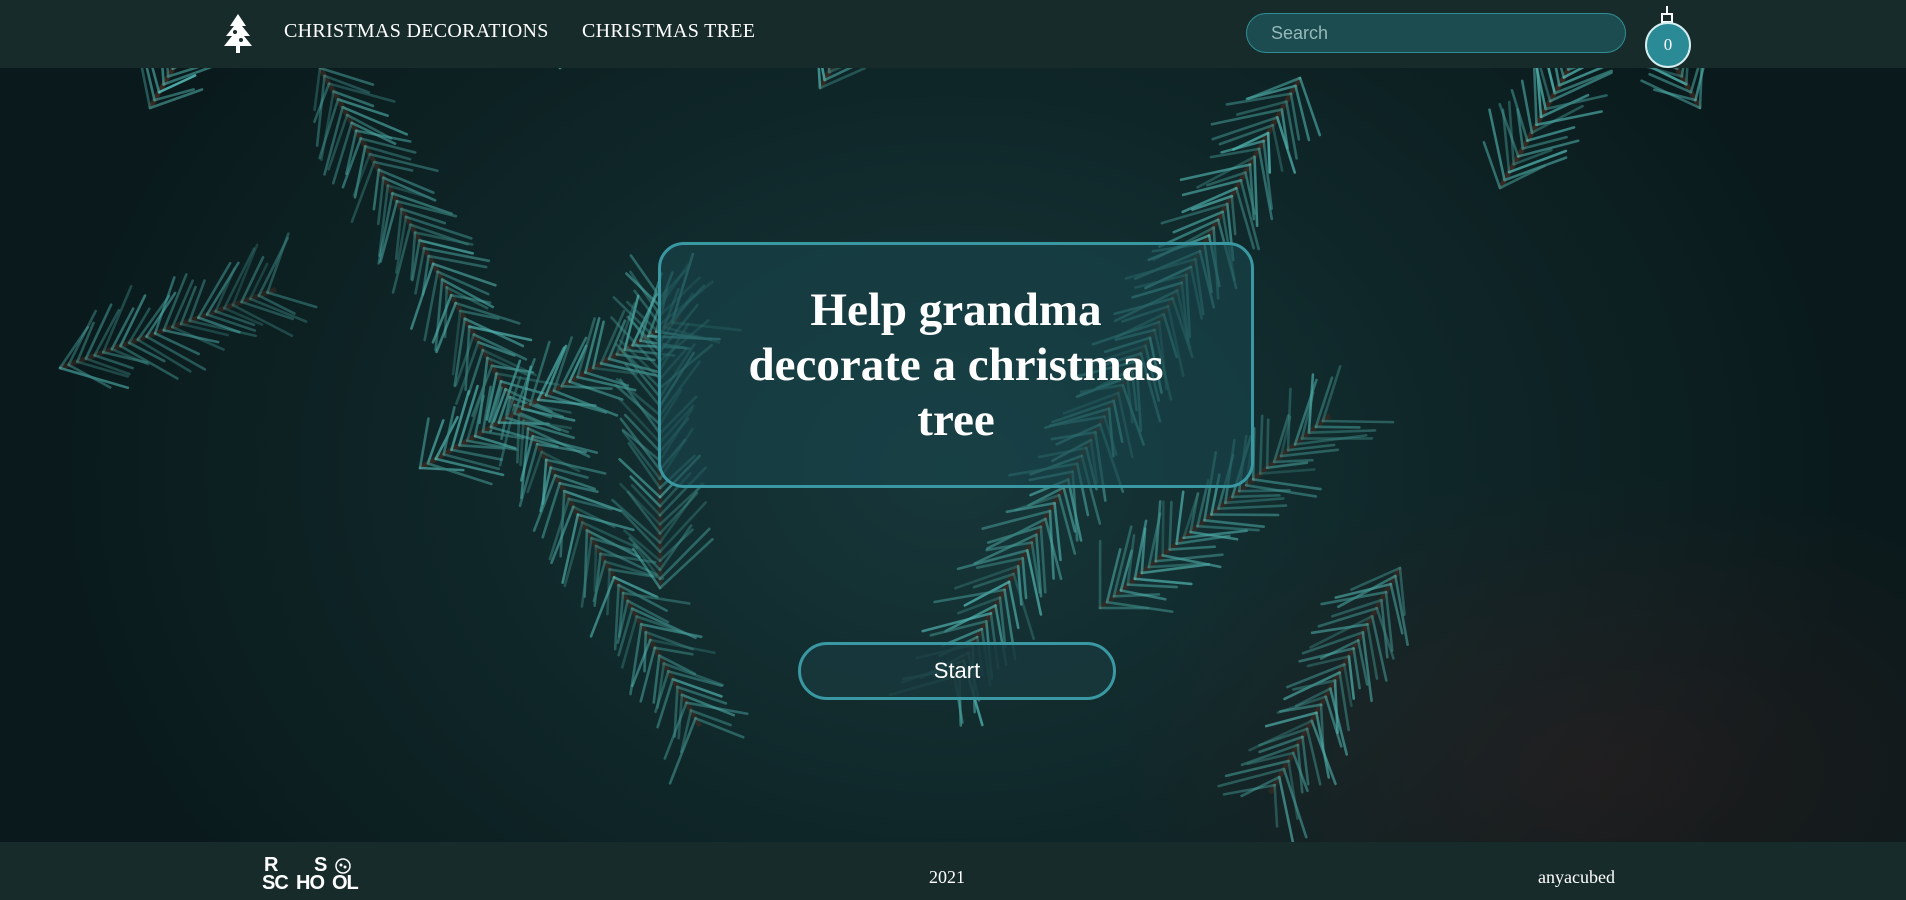  Describe the element at coordinates (668, 31) in the screenshot. I see `nav-link-tree: CHRISTMAS TREE` at that location.